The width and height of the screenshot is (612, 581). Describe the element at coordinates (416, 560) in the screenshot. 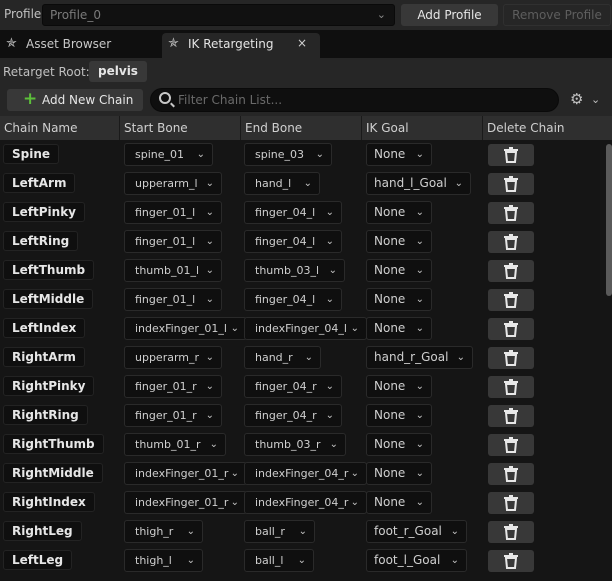

I see `ik-goal-dropdown: foot_l_Goal ⌄` at that location.